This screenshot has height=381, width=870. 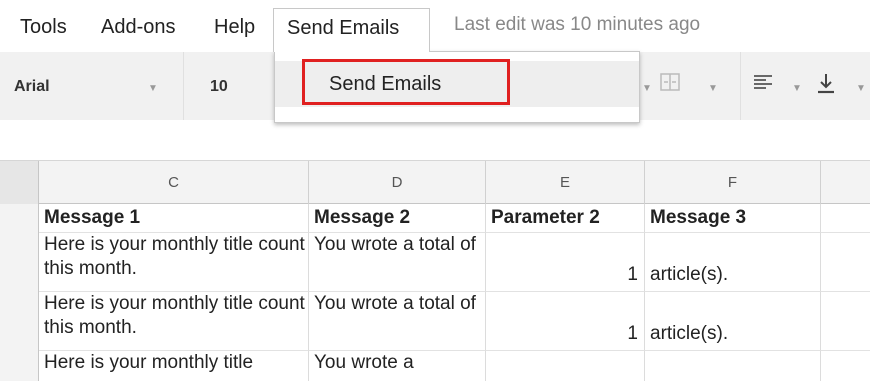 I want to click on highlight-box, so click(x=406, y=82).